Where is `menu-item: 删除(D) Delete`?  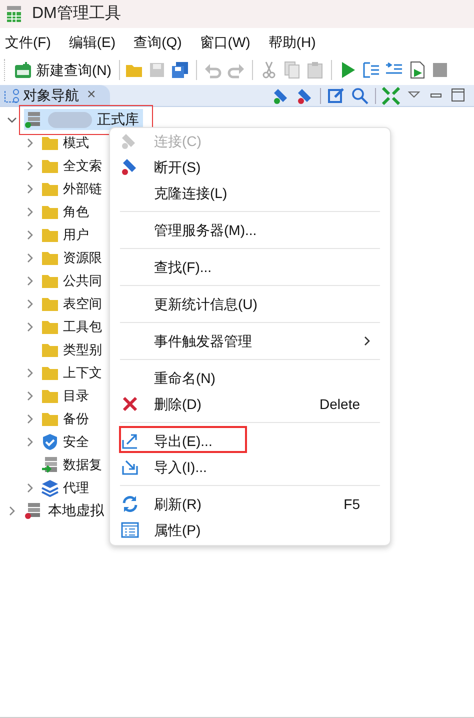
menu-item: 删除(D) Delete is located at coordinates (250, 404).